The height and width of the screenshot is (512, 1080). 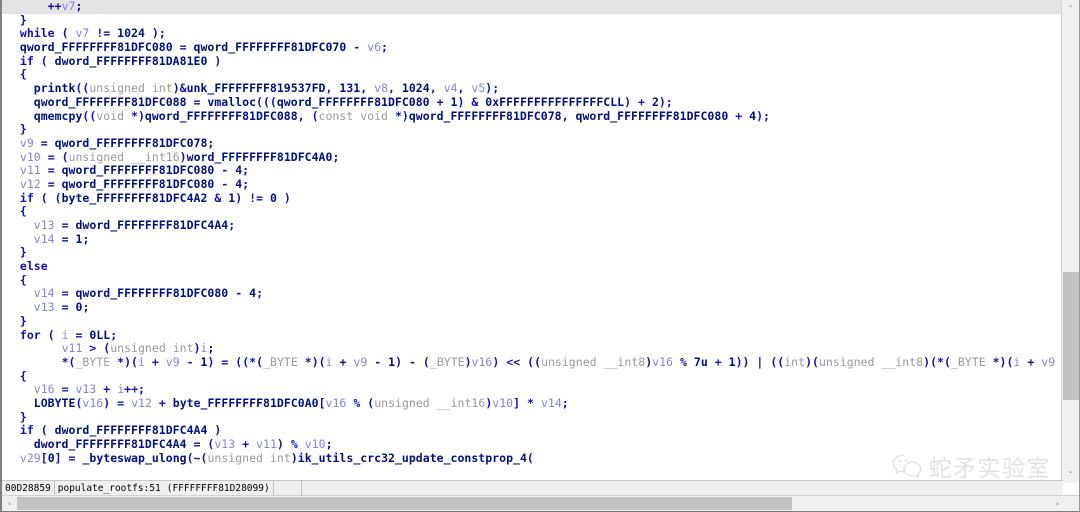 What do you see at coordinates (532, 294) in the screenshot?
I see `code-line: v14 = qword_FFFFFFFF81DFC080 - 4;` at bounding box center [532, 294].